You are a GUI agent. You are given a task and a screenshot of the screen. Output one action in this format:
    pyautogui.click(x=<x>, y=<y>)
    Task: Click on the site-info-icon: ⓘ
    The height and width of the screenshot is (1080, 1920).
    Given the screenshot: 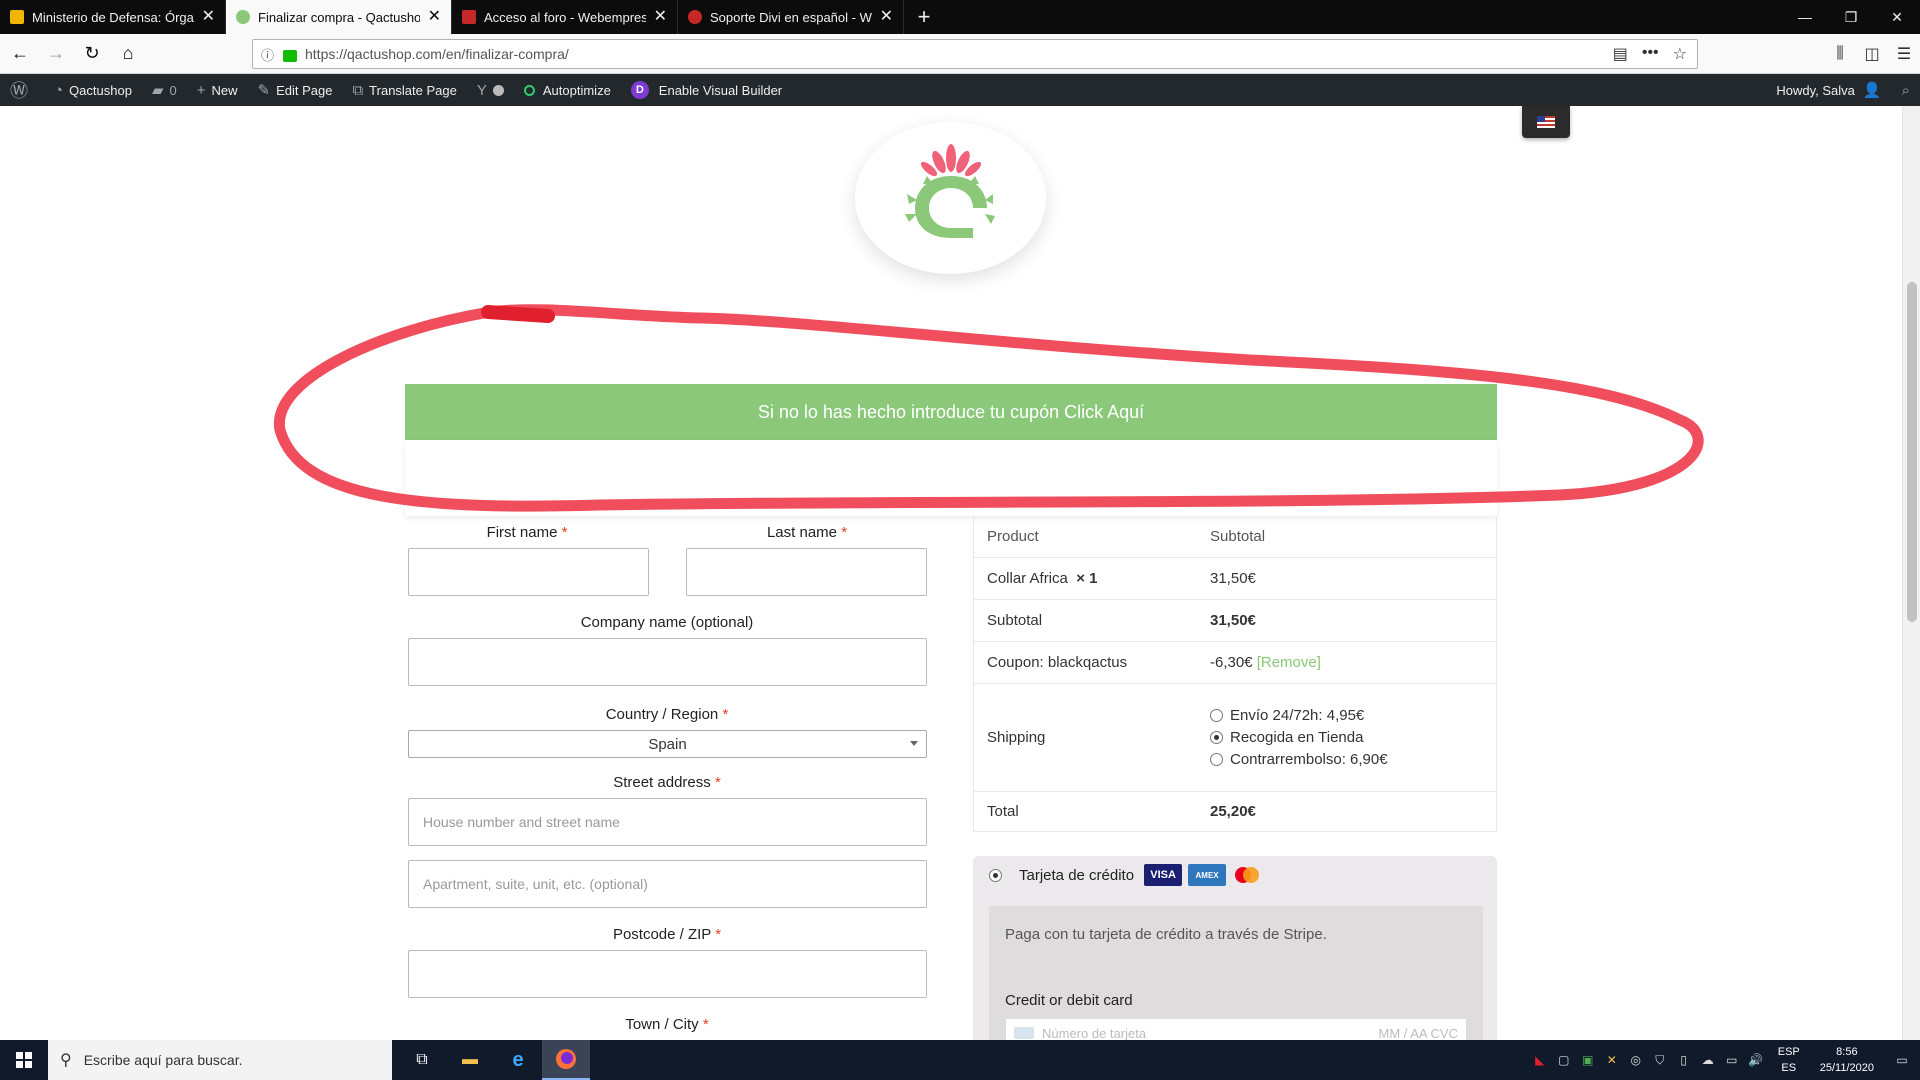 What is the action you would take?
    pyautogui.click(x=270, y=54)
    